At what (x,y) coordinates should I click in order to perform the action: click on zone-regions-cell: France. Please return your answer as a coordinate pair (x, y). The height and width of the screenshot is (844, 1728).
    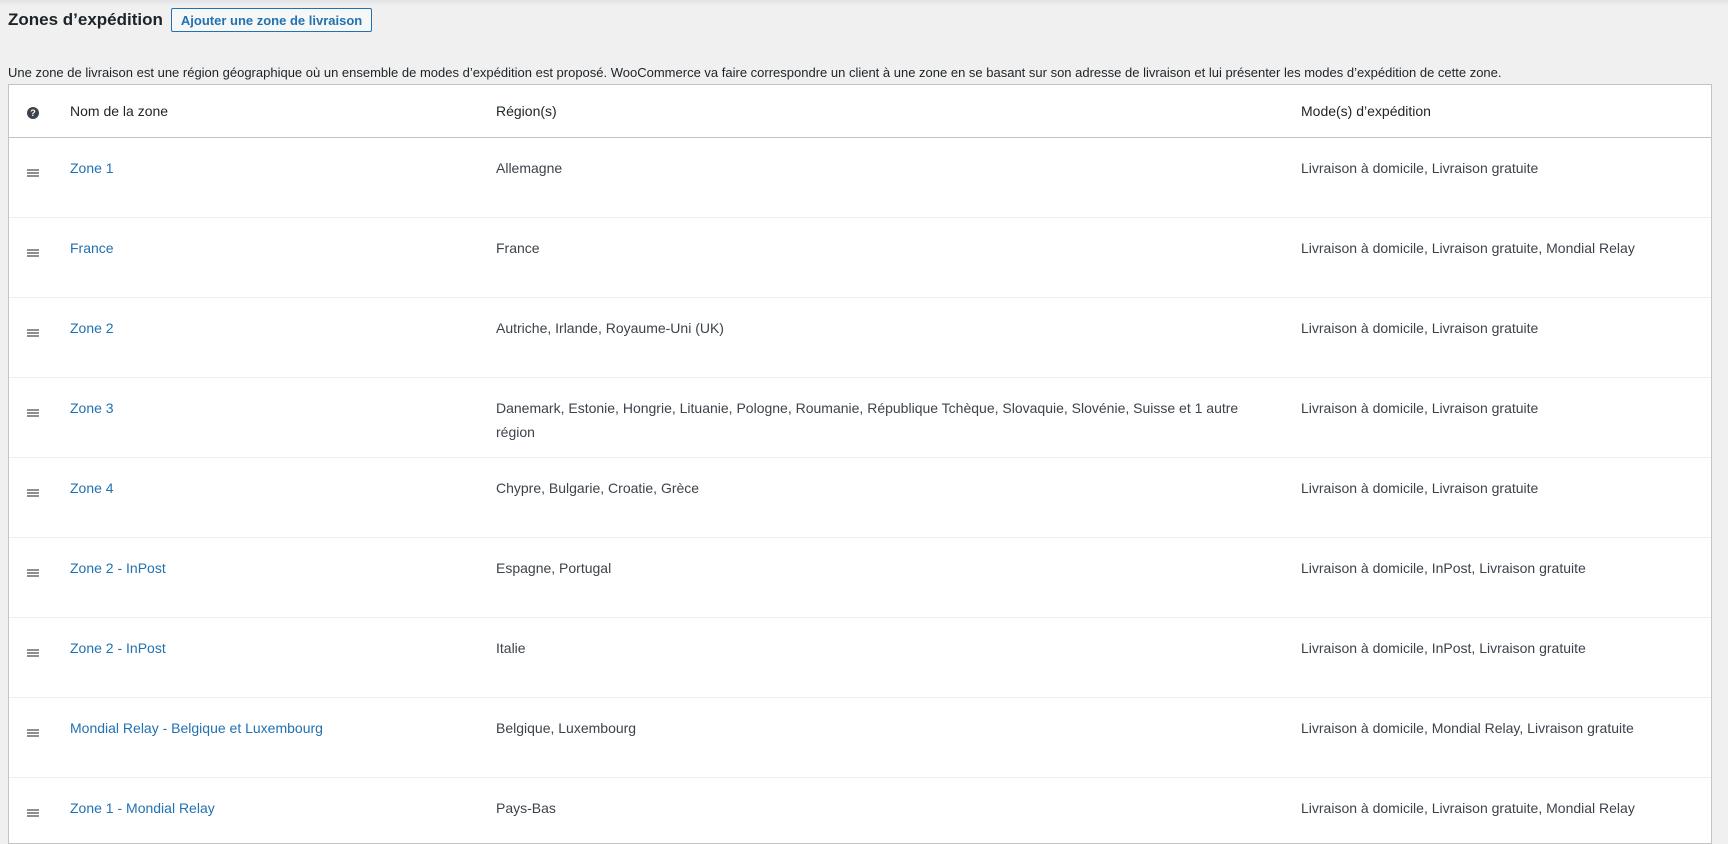
    Looking at the image, I should click on (898, 258).